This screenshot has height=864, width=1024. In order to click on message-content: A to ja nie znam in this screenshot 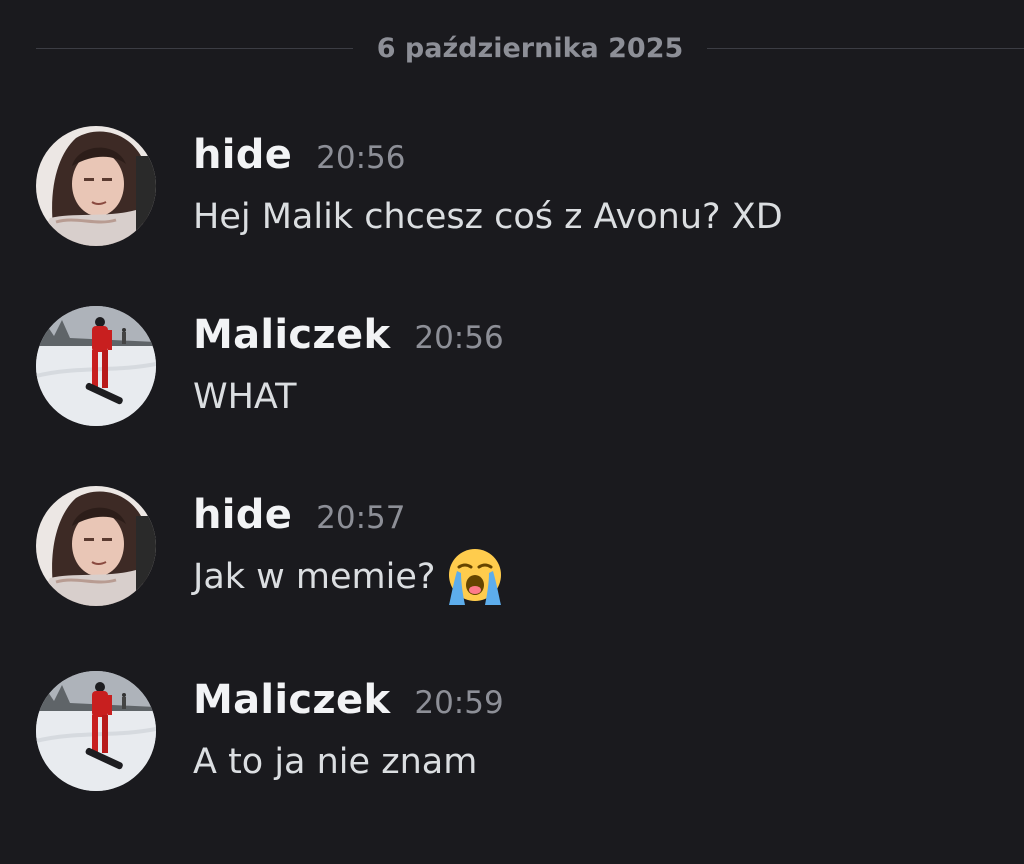, I will do `click(598, 762)`.